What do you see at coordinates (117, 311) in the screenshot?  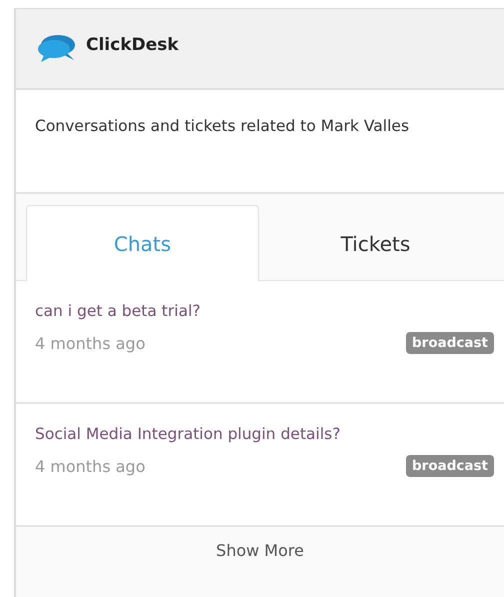 I see `conversation-link: can i get a beta trial?` at bounding box center [117, 311].